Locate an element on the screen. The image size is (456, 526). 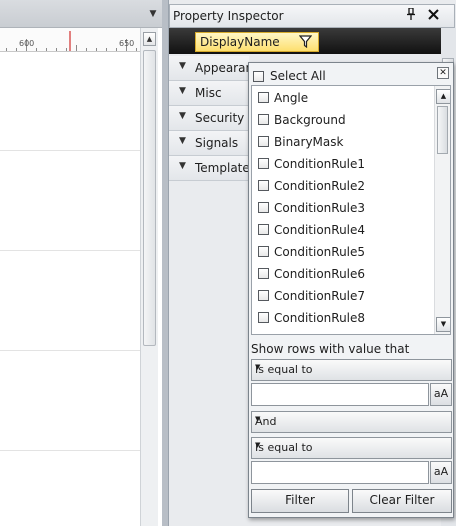
match-case-toggle-2: aA is located at coordinates (441, 472).